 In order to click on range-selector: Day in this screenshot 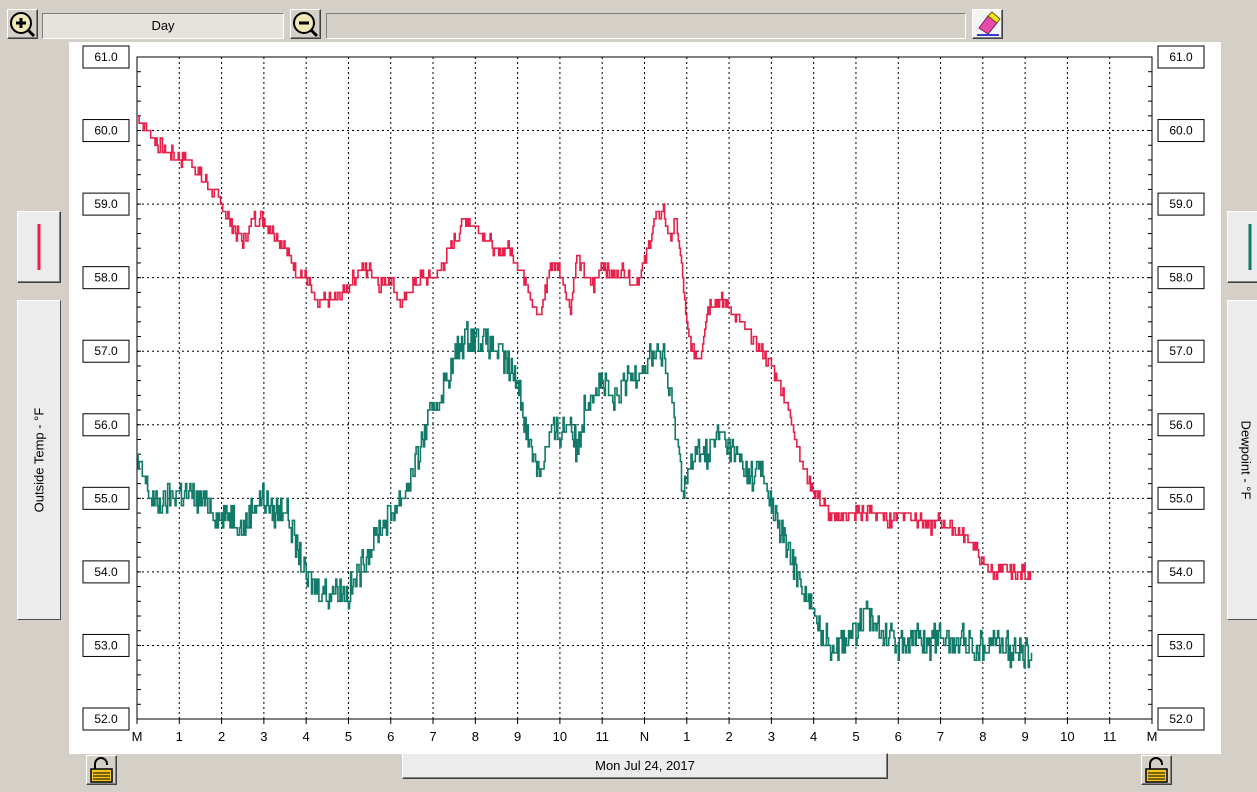, I will do `click(163, 26)`.